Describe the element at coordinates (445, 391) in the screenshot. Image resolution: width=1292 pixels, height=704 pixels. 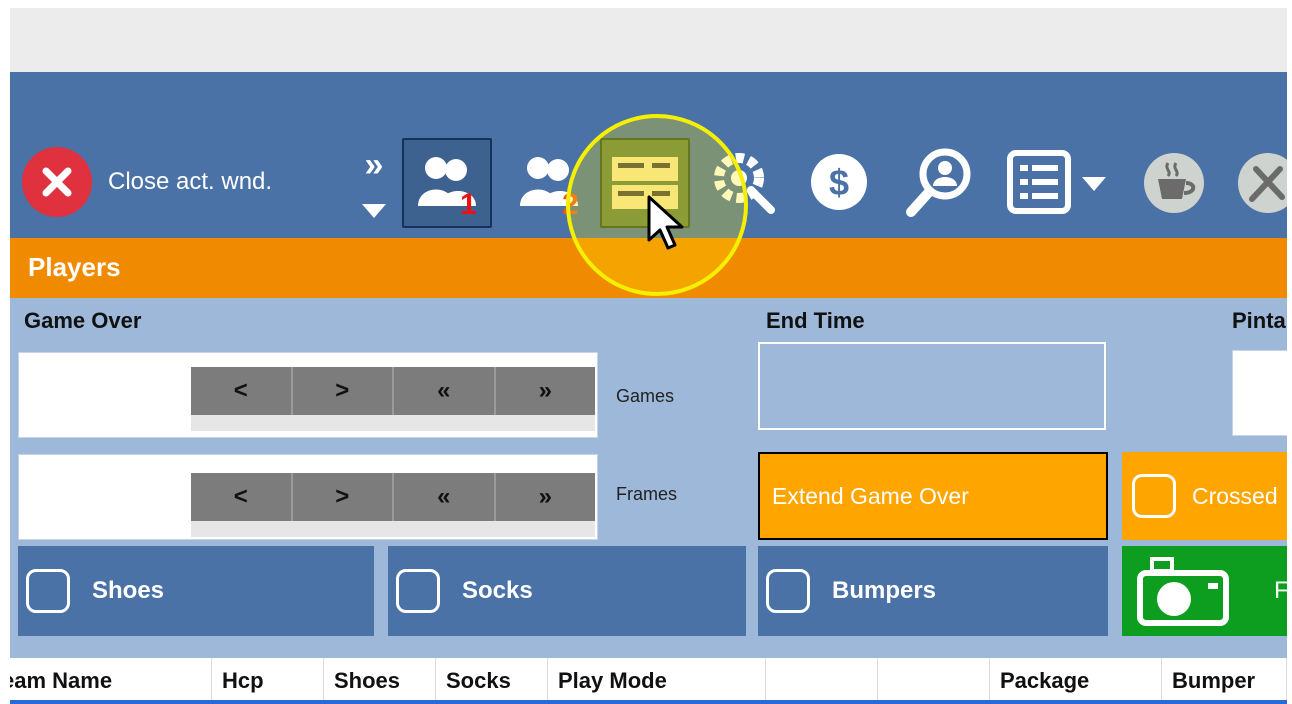
I see `games-first-button: «` at that location.